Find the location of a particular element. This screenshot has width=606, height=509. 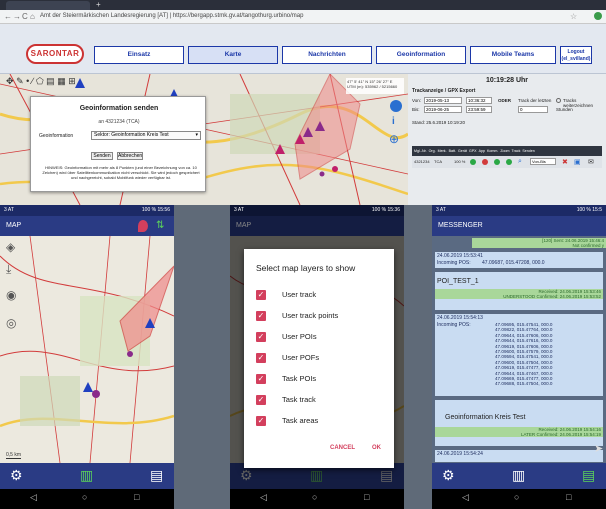

home-icon: ⌂ is located at coordinates (32, 16).